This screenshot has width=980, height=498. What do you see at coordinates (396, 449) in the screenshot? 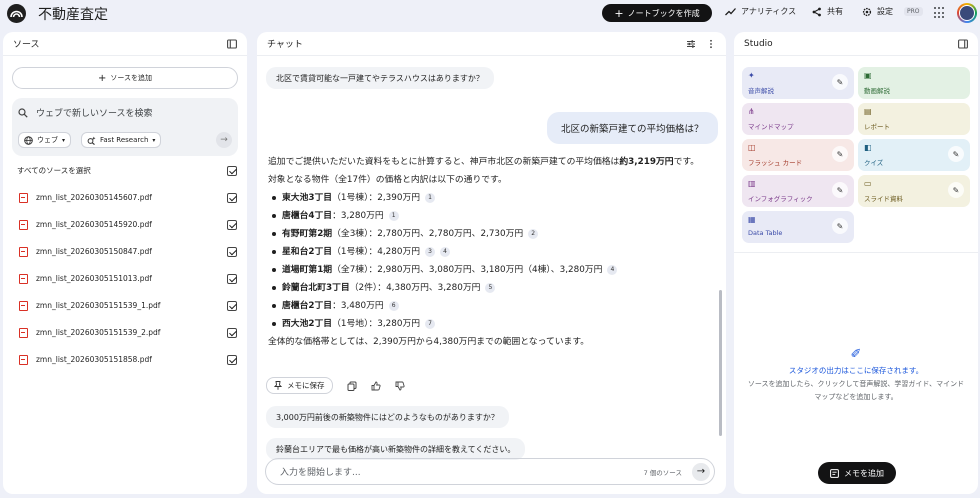
I see `suggested-question: 鈴蘭台エリアで最も価格が高い新築物件の詳細を教えてください。` at bounding box center [396, 449].